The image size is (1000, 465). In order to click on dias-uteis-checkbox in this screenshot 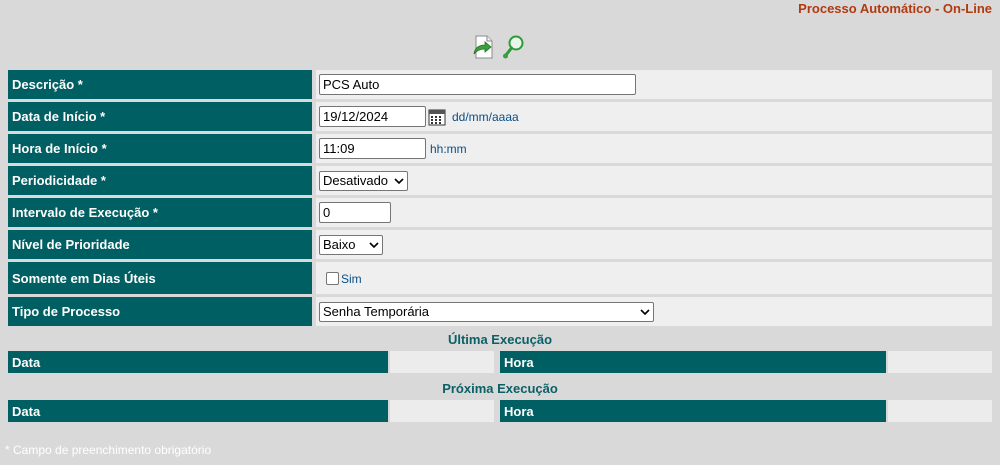, I will do `click(332, 278)`.